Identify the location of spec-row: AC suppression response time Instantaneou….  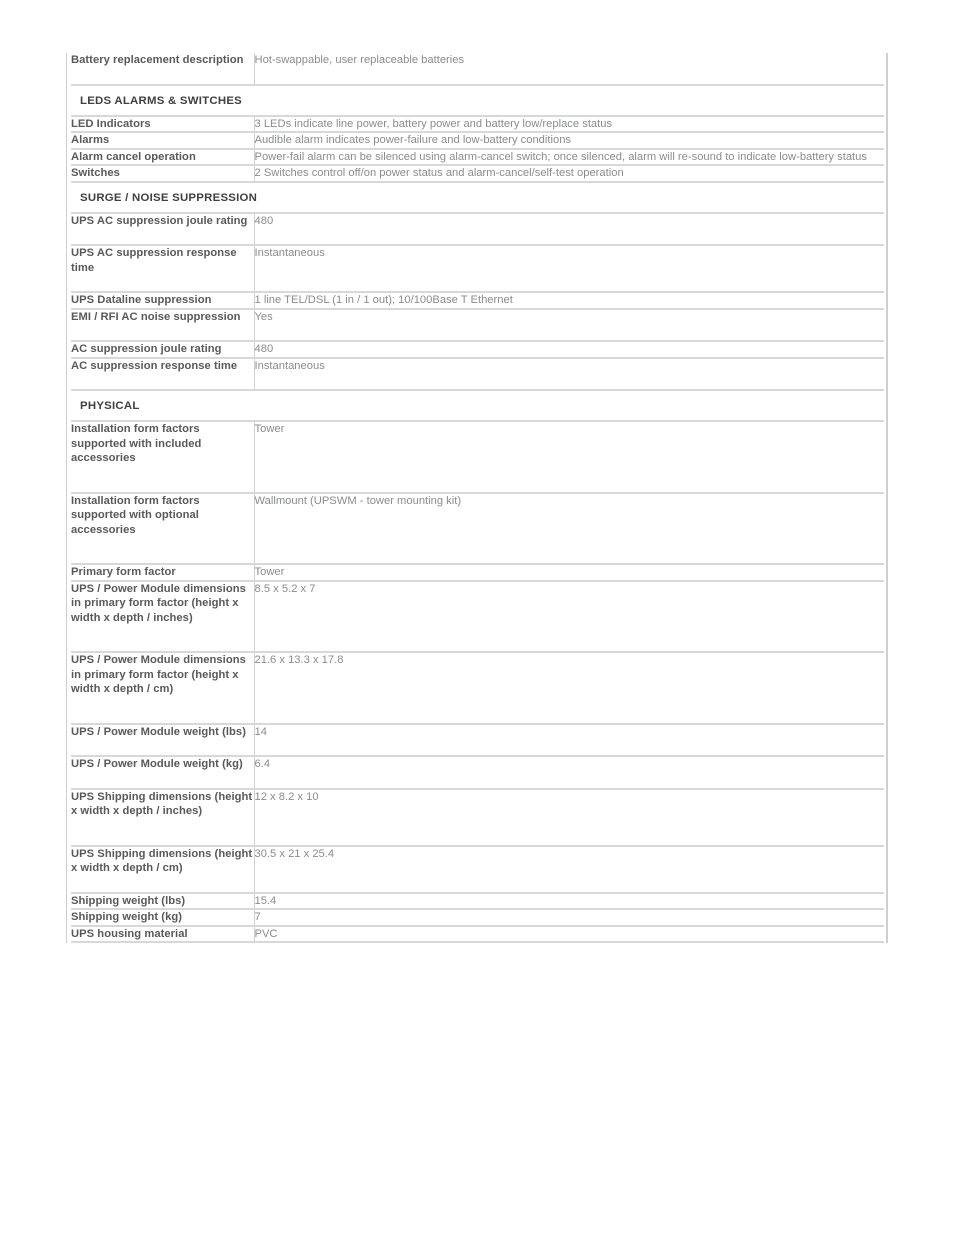
(477, 374).